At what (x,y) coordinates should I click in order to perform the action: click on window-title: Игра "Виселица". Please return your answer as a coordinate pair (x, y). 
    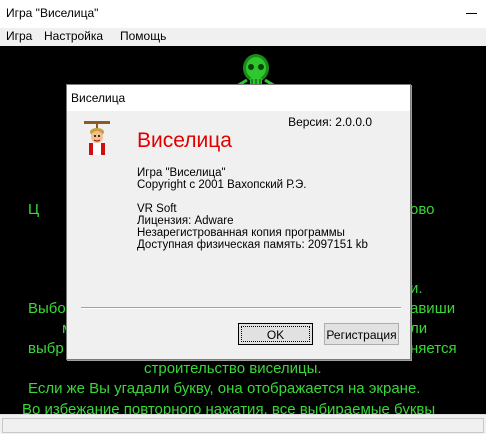
    Looking at the image, I should click on (52, 13).